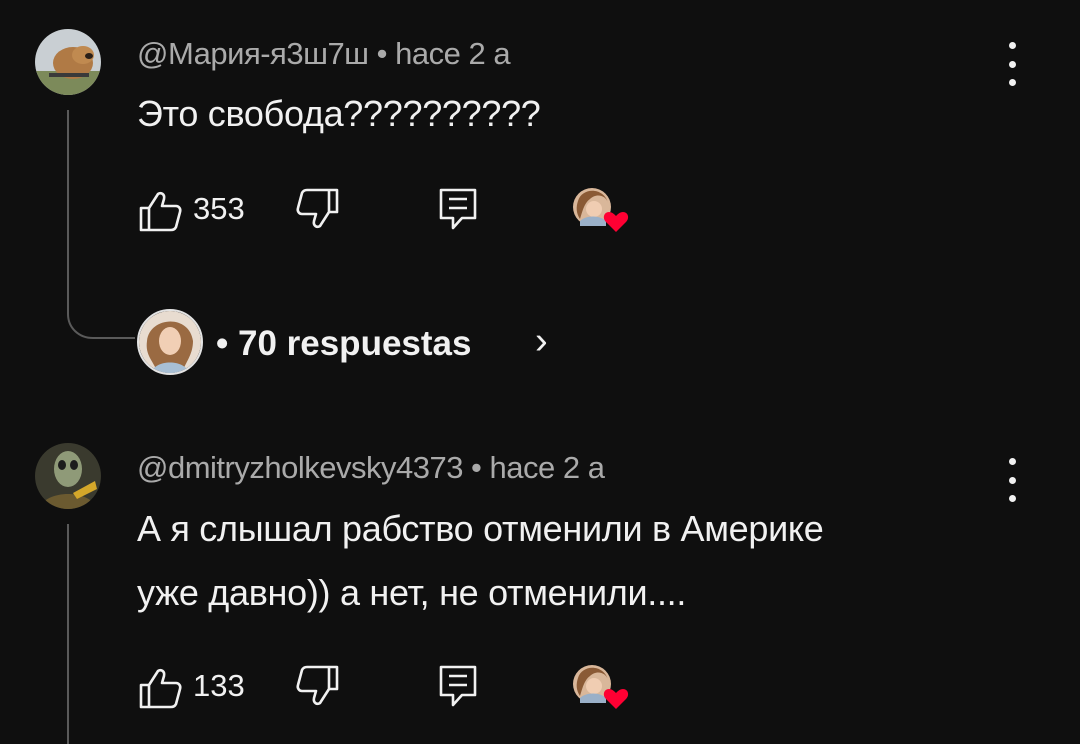 This screenshot has height=744, width=1080. I want to click on reply-avatar, so click(170, 342).